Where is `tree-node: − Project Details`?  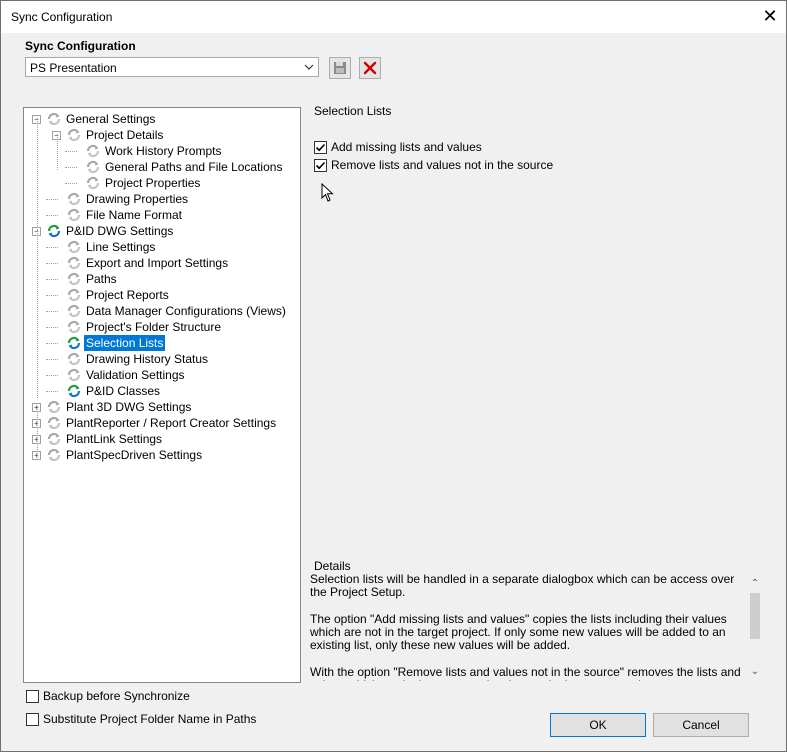
tree-node: − Project Details is located at coordinates (159, 135).